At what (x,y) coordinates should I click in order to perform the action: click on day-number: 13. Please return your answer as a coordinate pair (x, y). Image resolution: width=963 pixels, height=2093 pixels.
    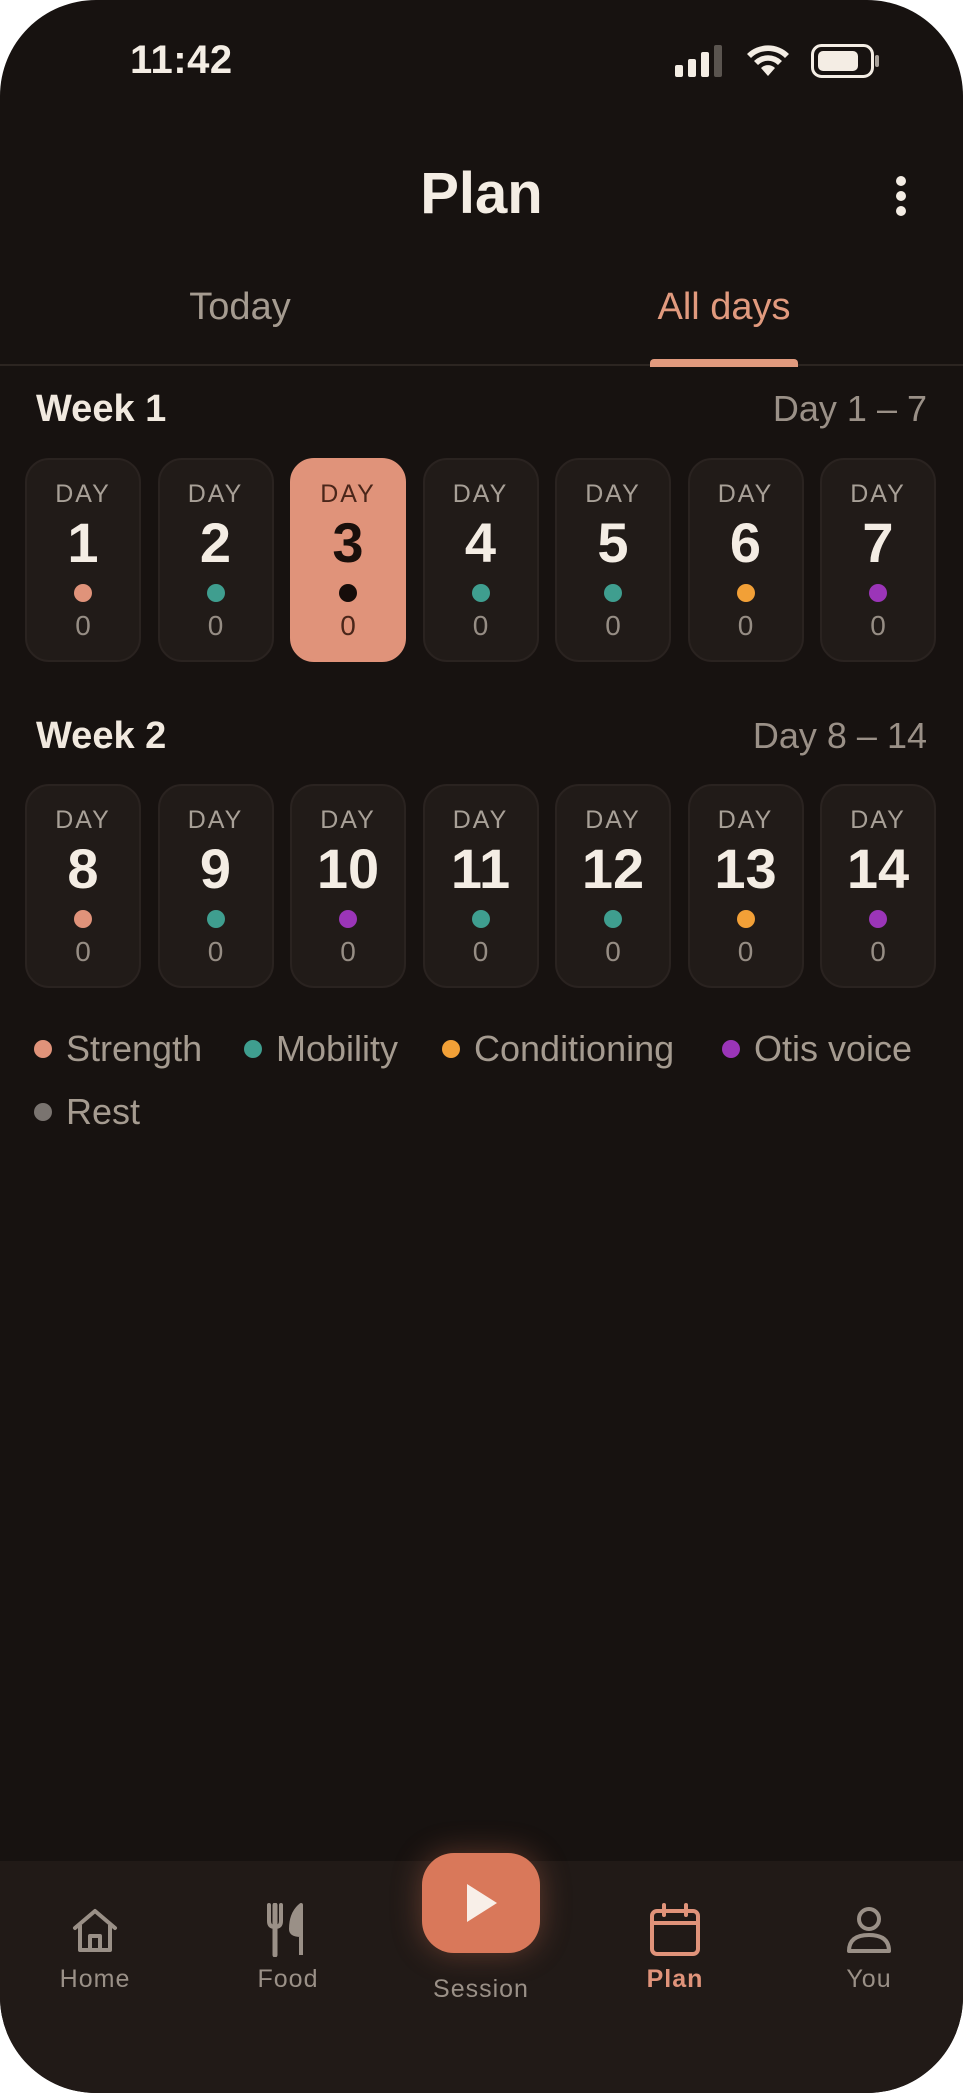
    Looking at the image, I should click on (745, 868).